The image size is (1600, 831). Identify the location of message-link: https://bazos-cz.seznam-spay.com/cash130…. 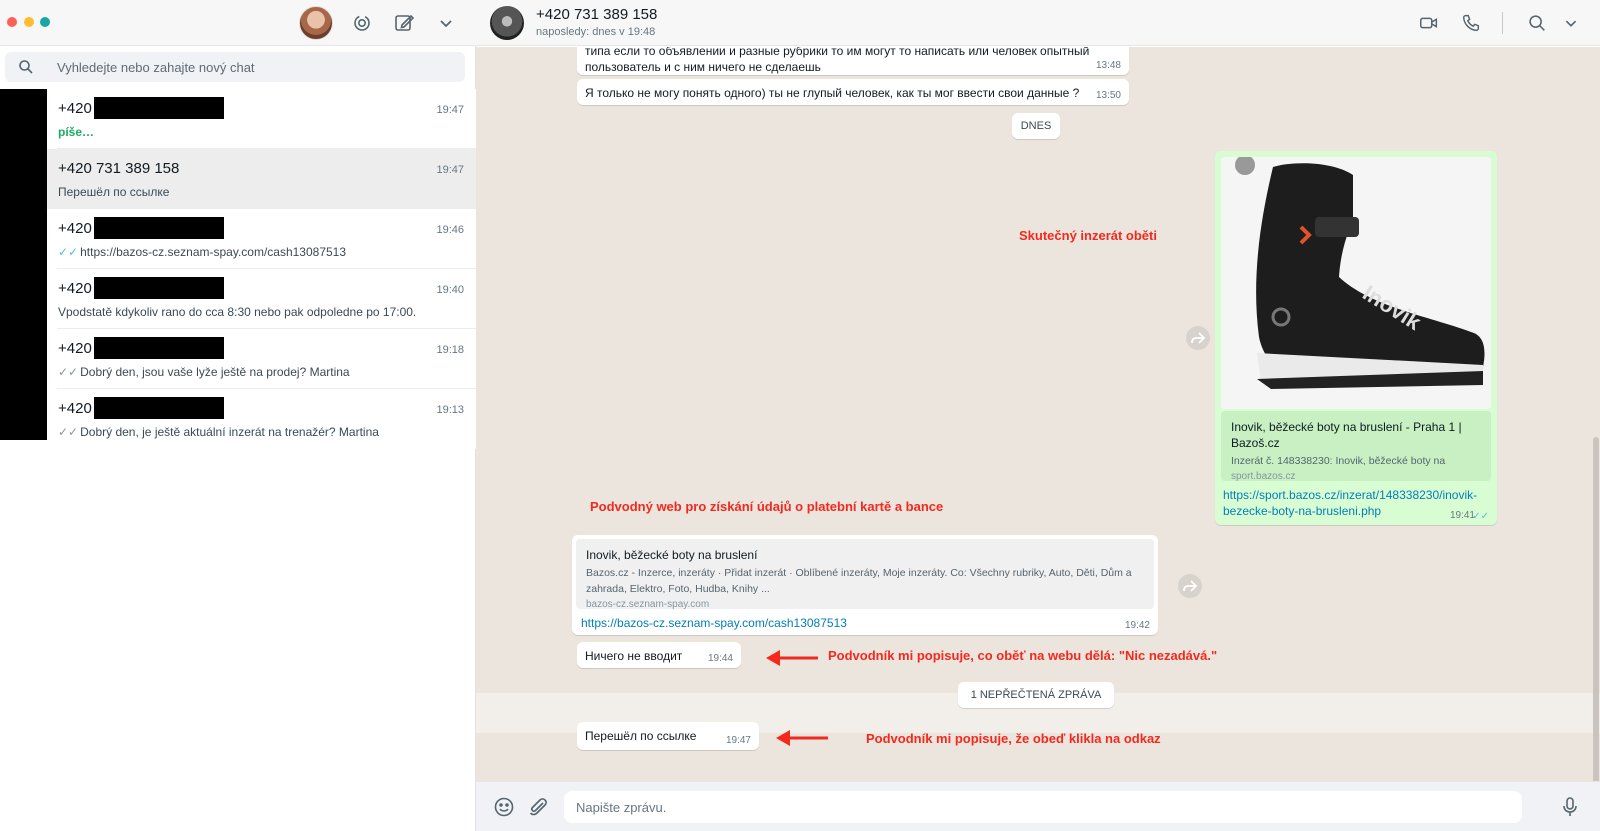
(714, 623).